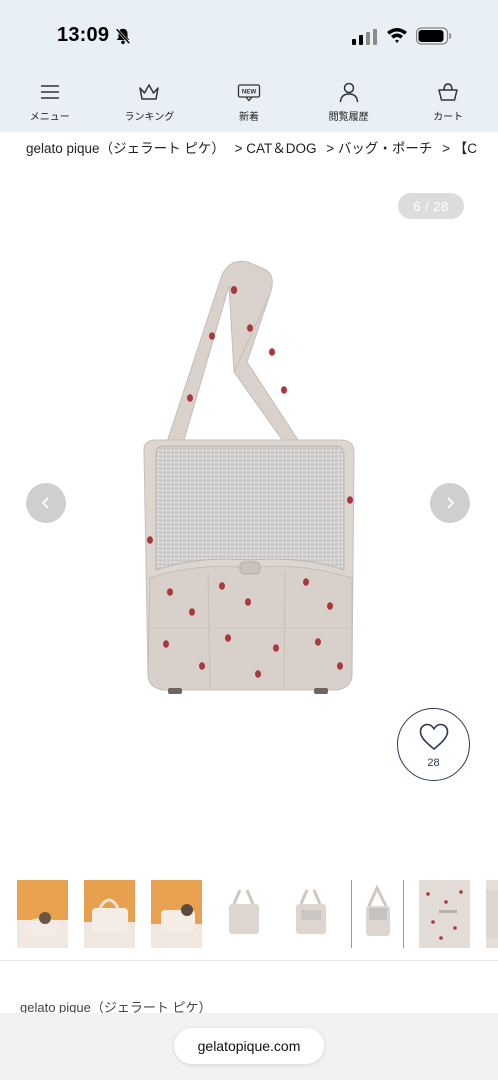 The height and width of the screenshot is (1080, 498). Describe the element at coordinates (49, 92) in the screenshot. I see `menu-icon` at that location.